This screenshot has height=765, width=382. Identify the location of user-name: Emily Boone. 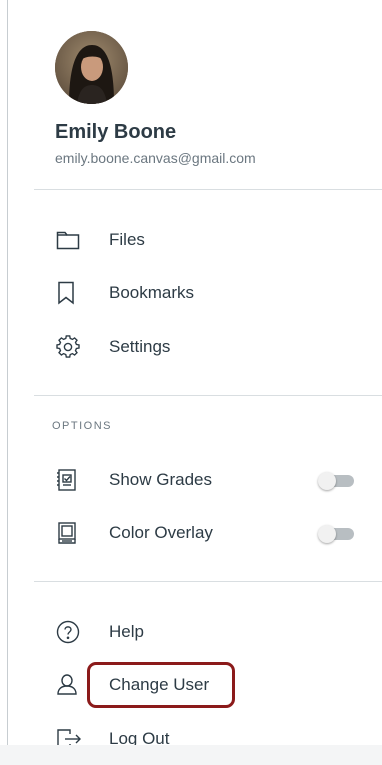
(116, 132).